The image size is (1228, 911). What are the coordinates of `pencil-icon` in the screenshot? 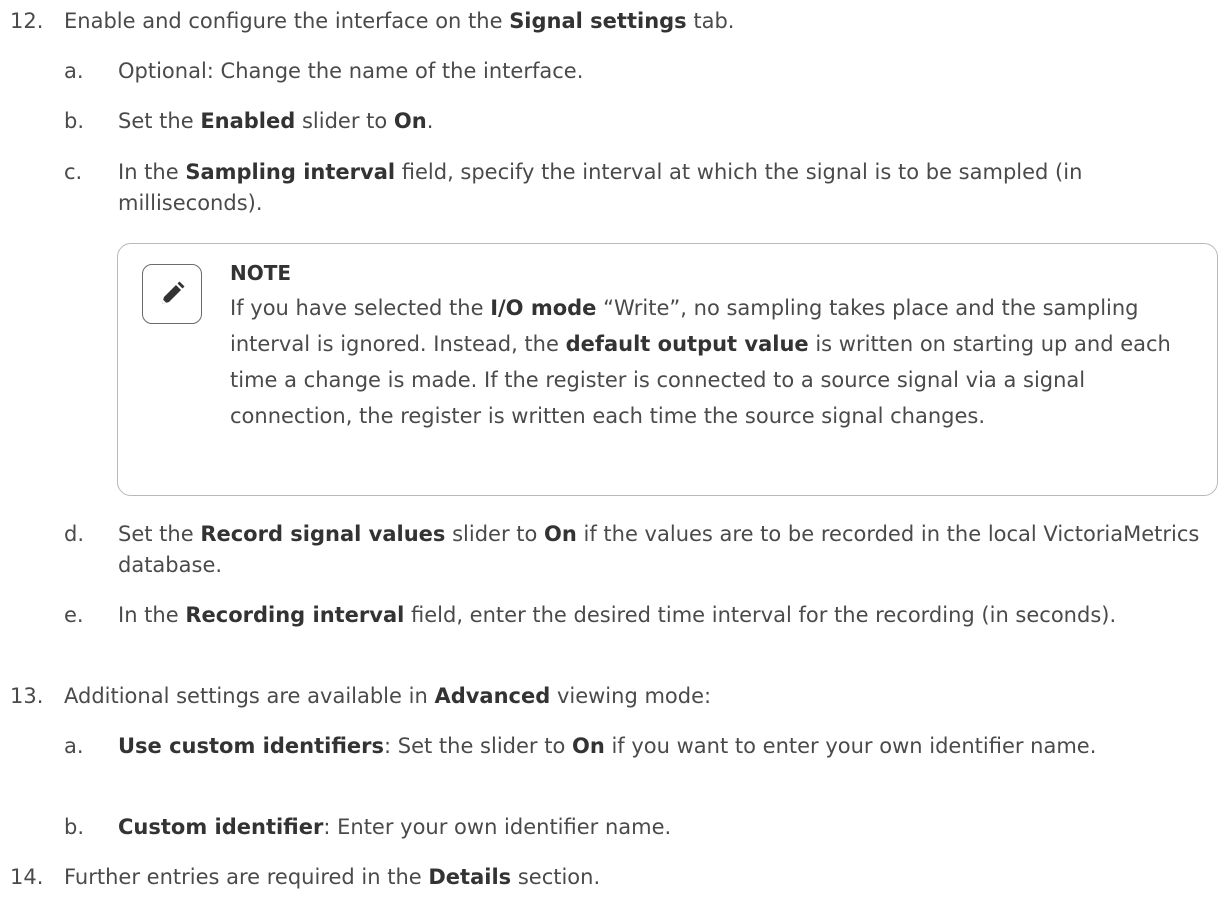 It's located at (172, 294).